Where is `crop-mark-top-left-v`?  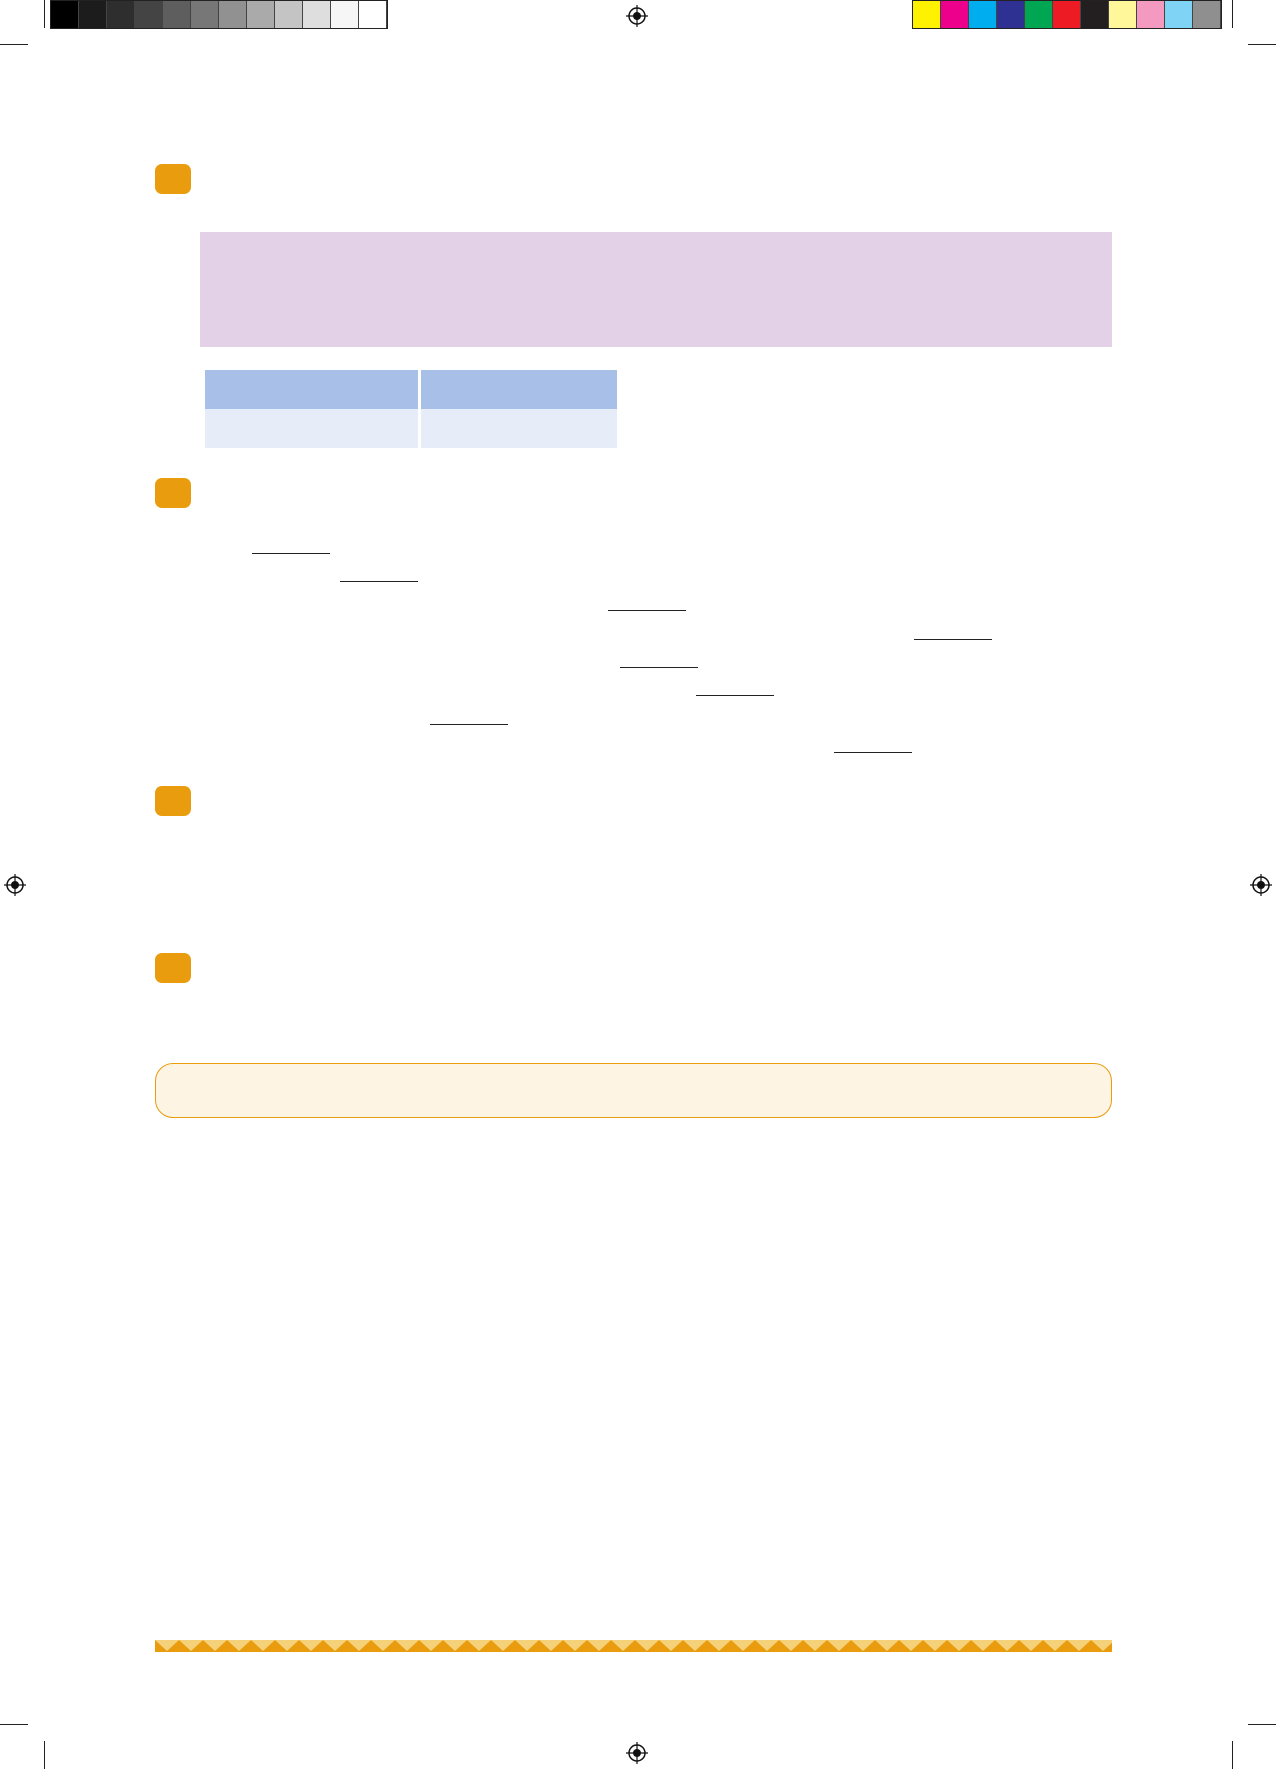
crop-mark-top-left-v is located at coordinates (44, 14).